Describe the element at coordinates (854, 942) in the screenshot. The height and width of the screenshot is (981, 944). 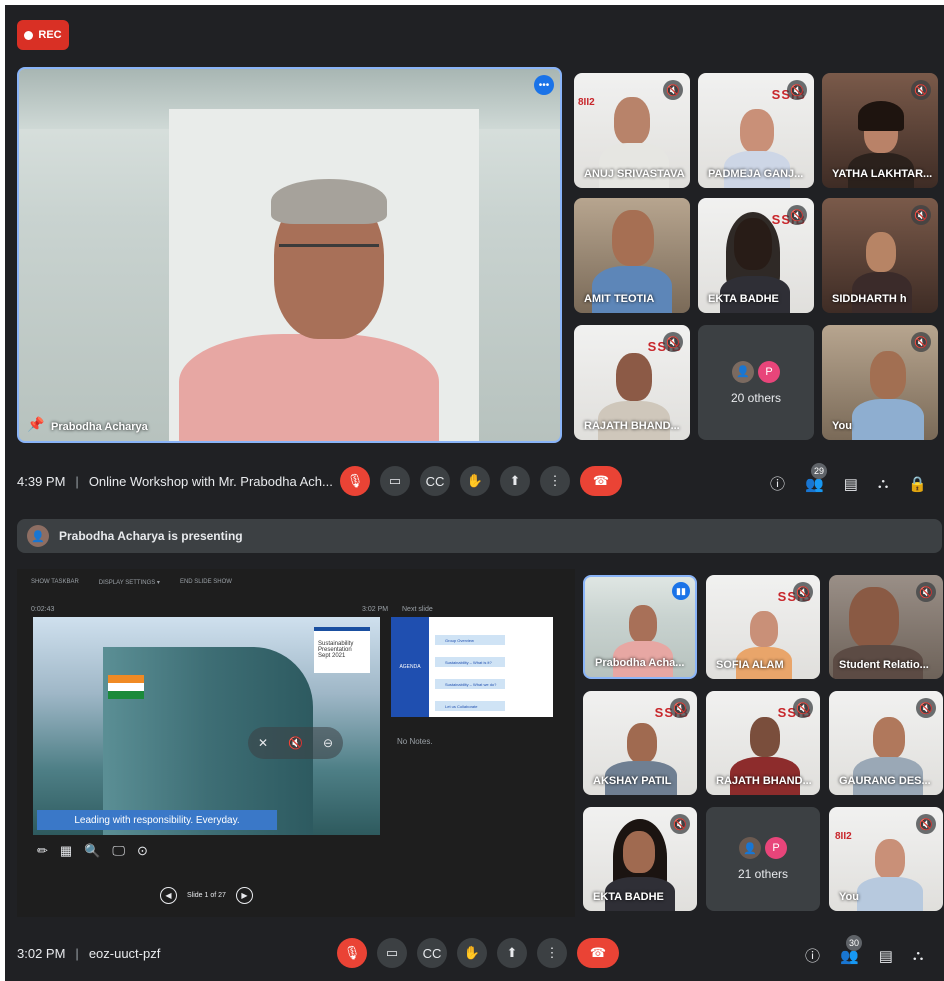
I see `participant-count-badge: 30` at that location.